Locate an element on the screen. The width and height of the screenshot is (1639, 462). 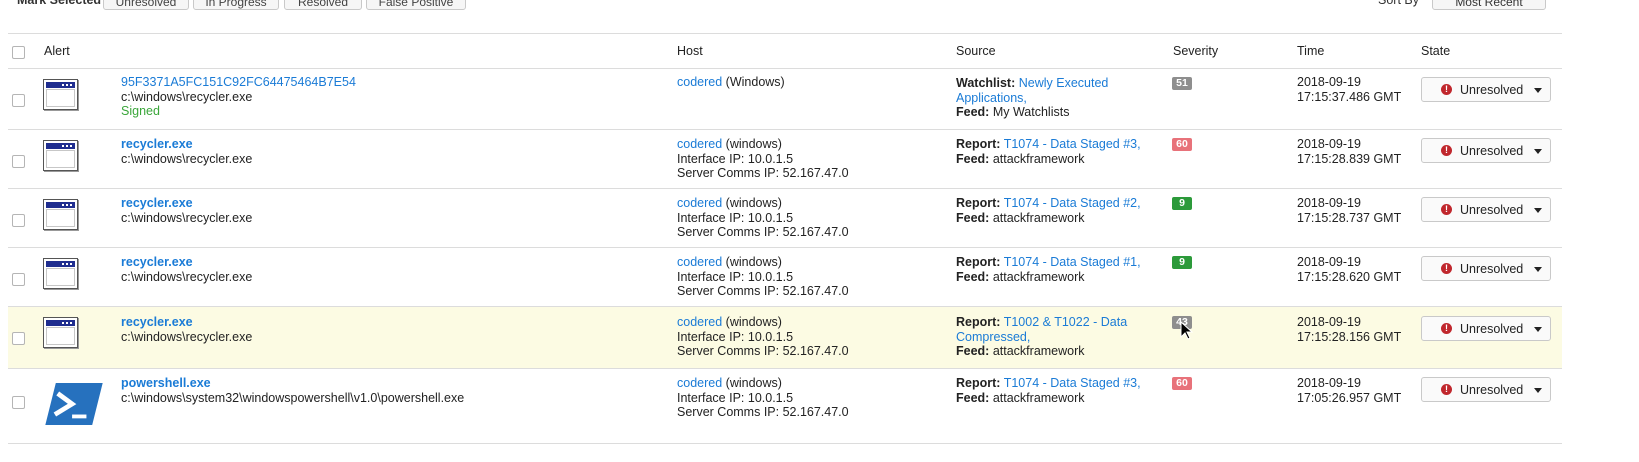
mark-selected-label: Mark Selected is located at coordinates (59, 3).